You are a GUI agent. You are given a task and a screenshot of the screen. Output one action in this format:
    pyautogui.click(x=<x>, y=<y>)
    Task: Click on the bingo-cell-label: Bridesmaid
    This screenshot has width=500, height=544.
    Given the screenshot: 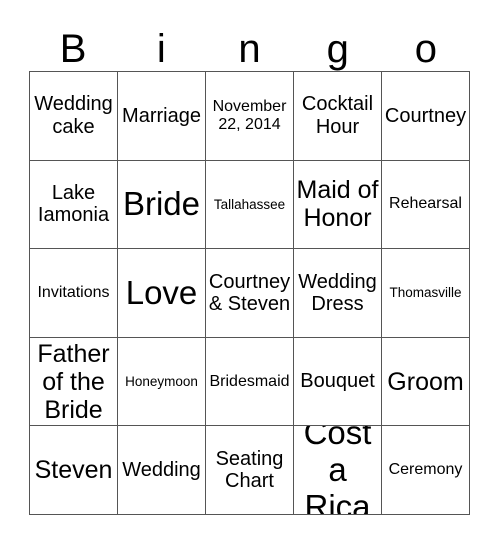 What is the action you would take?
    pyautogui.click(x=249, y=381)
    